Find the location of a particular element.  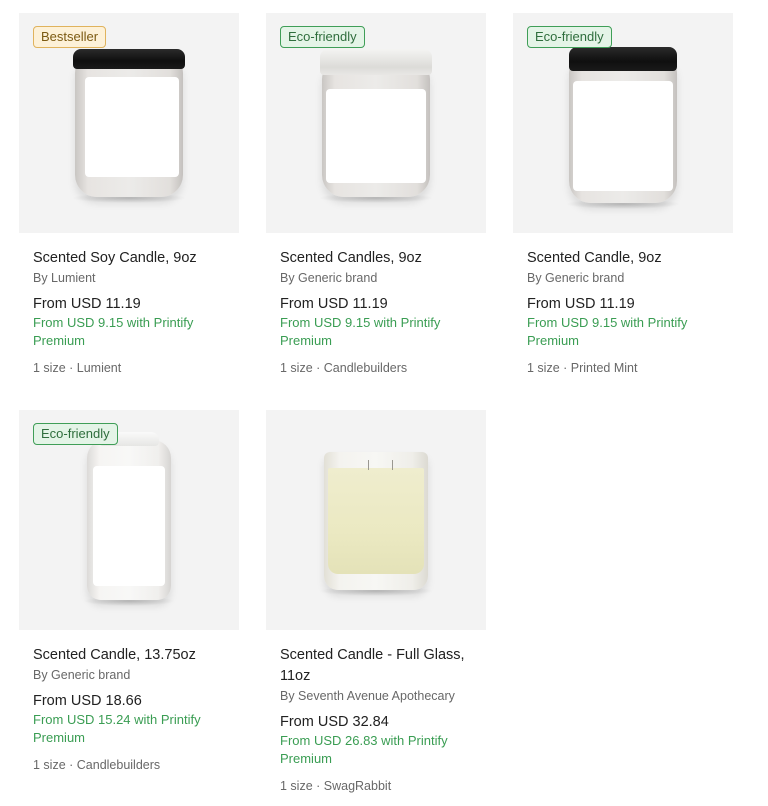

premium-price: From USD 15.24 with Printify Premium is located at coordinates (117, 728).